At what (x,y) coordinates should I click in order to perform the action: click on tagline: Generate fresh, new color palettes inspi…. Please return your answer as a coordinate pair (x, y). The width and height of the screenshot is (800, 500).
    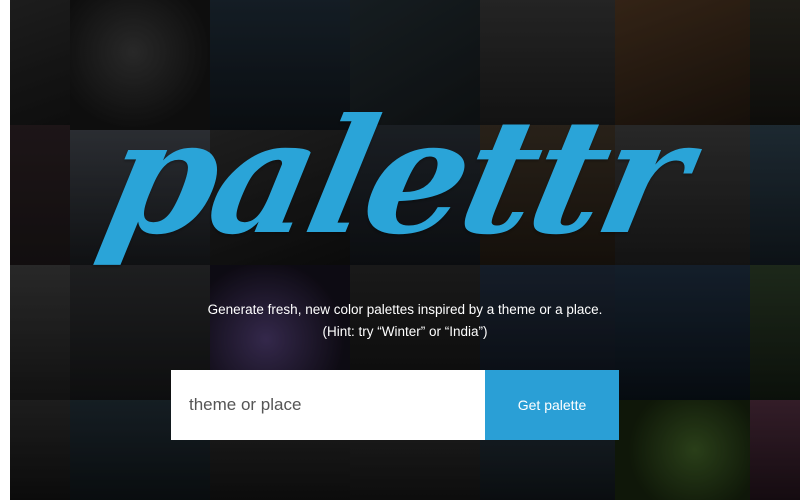
    Looking at the image, I should click on (405, 309).